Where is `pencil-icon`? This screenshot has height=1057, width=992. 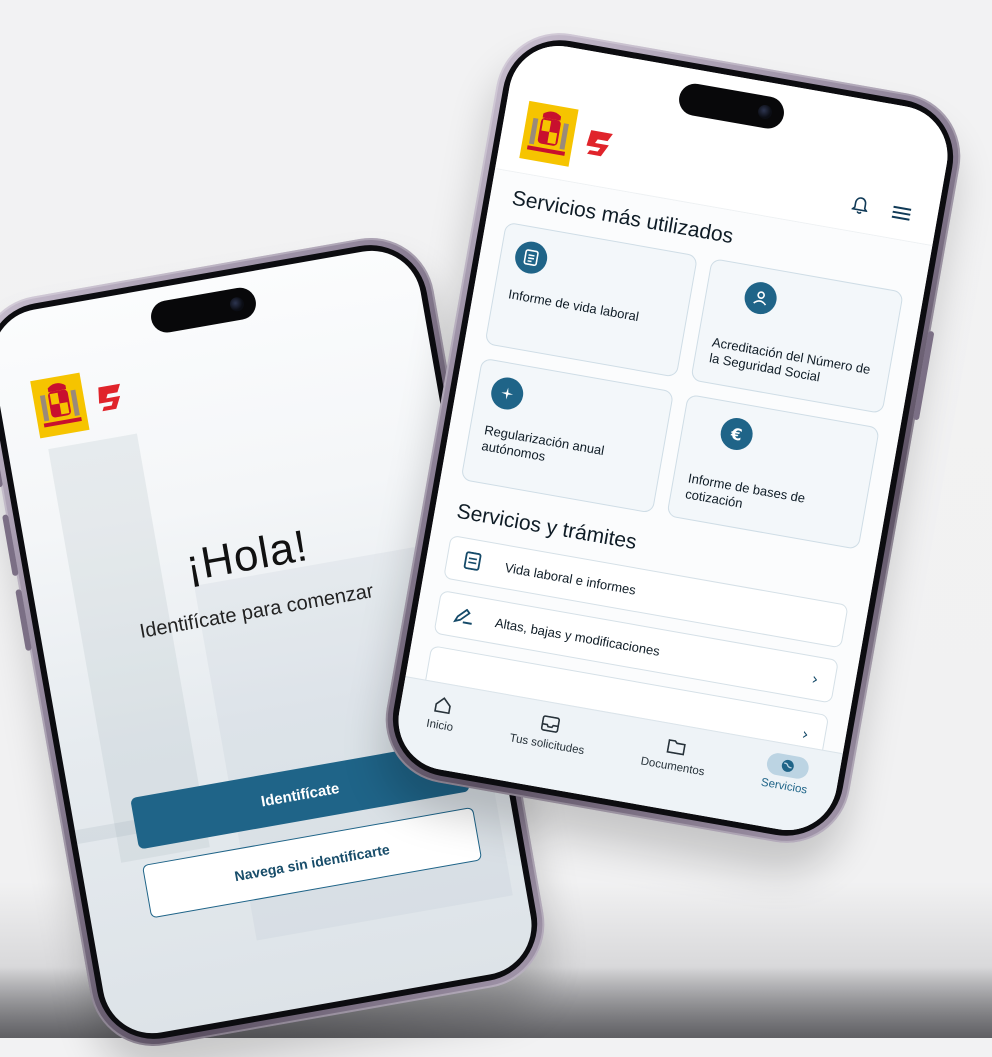 pencil-icon is located at coordinates (466, 617).